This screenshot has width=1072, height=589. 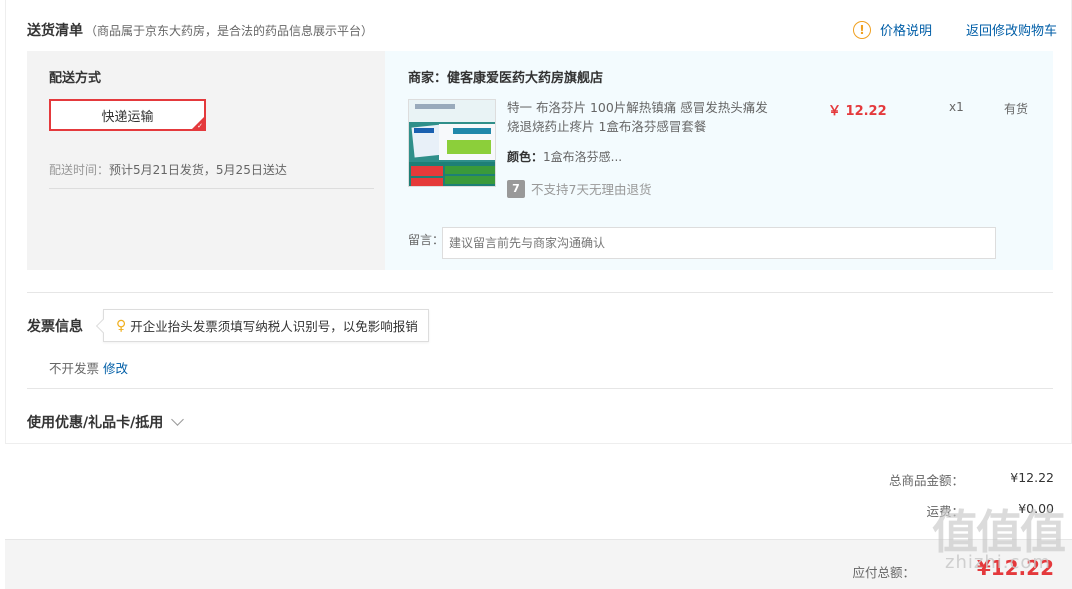 I want to click on product-thumbnail-icon, so click(x=452, y=143).